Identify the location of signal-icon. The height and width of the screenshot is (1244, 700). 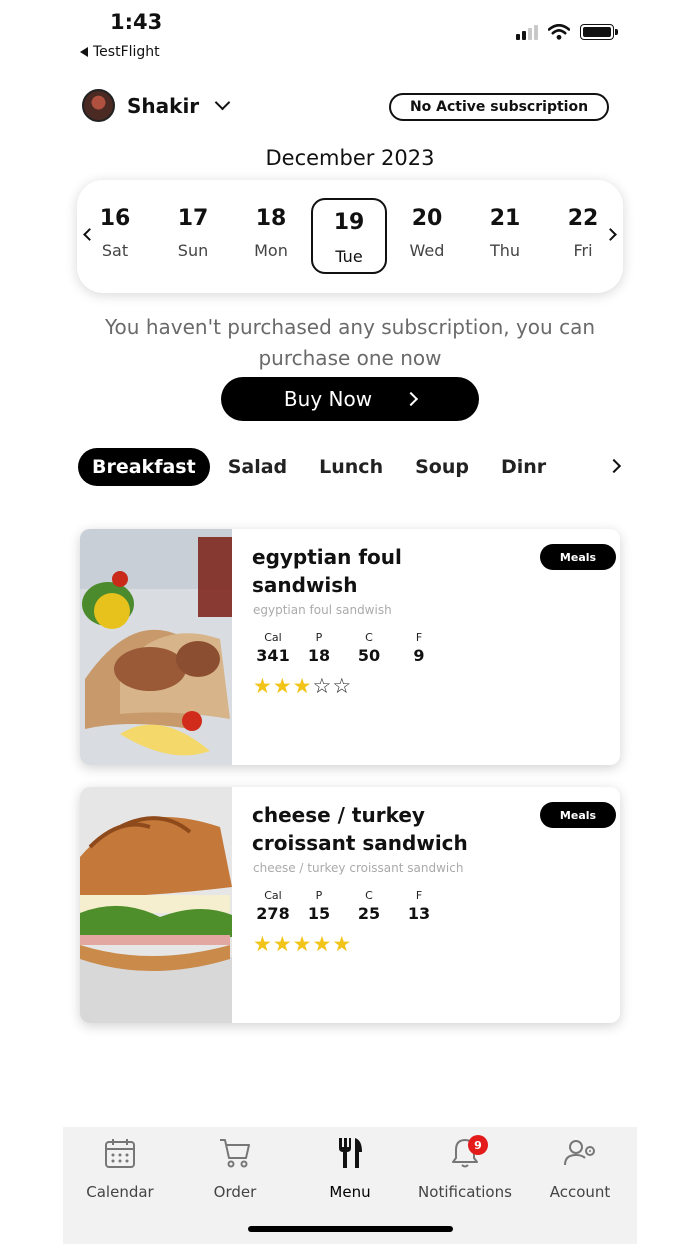
(527, 32).